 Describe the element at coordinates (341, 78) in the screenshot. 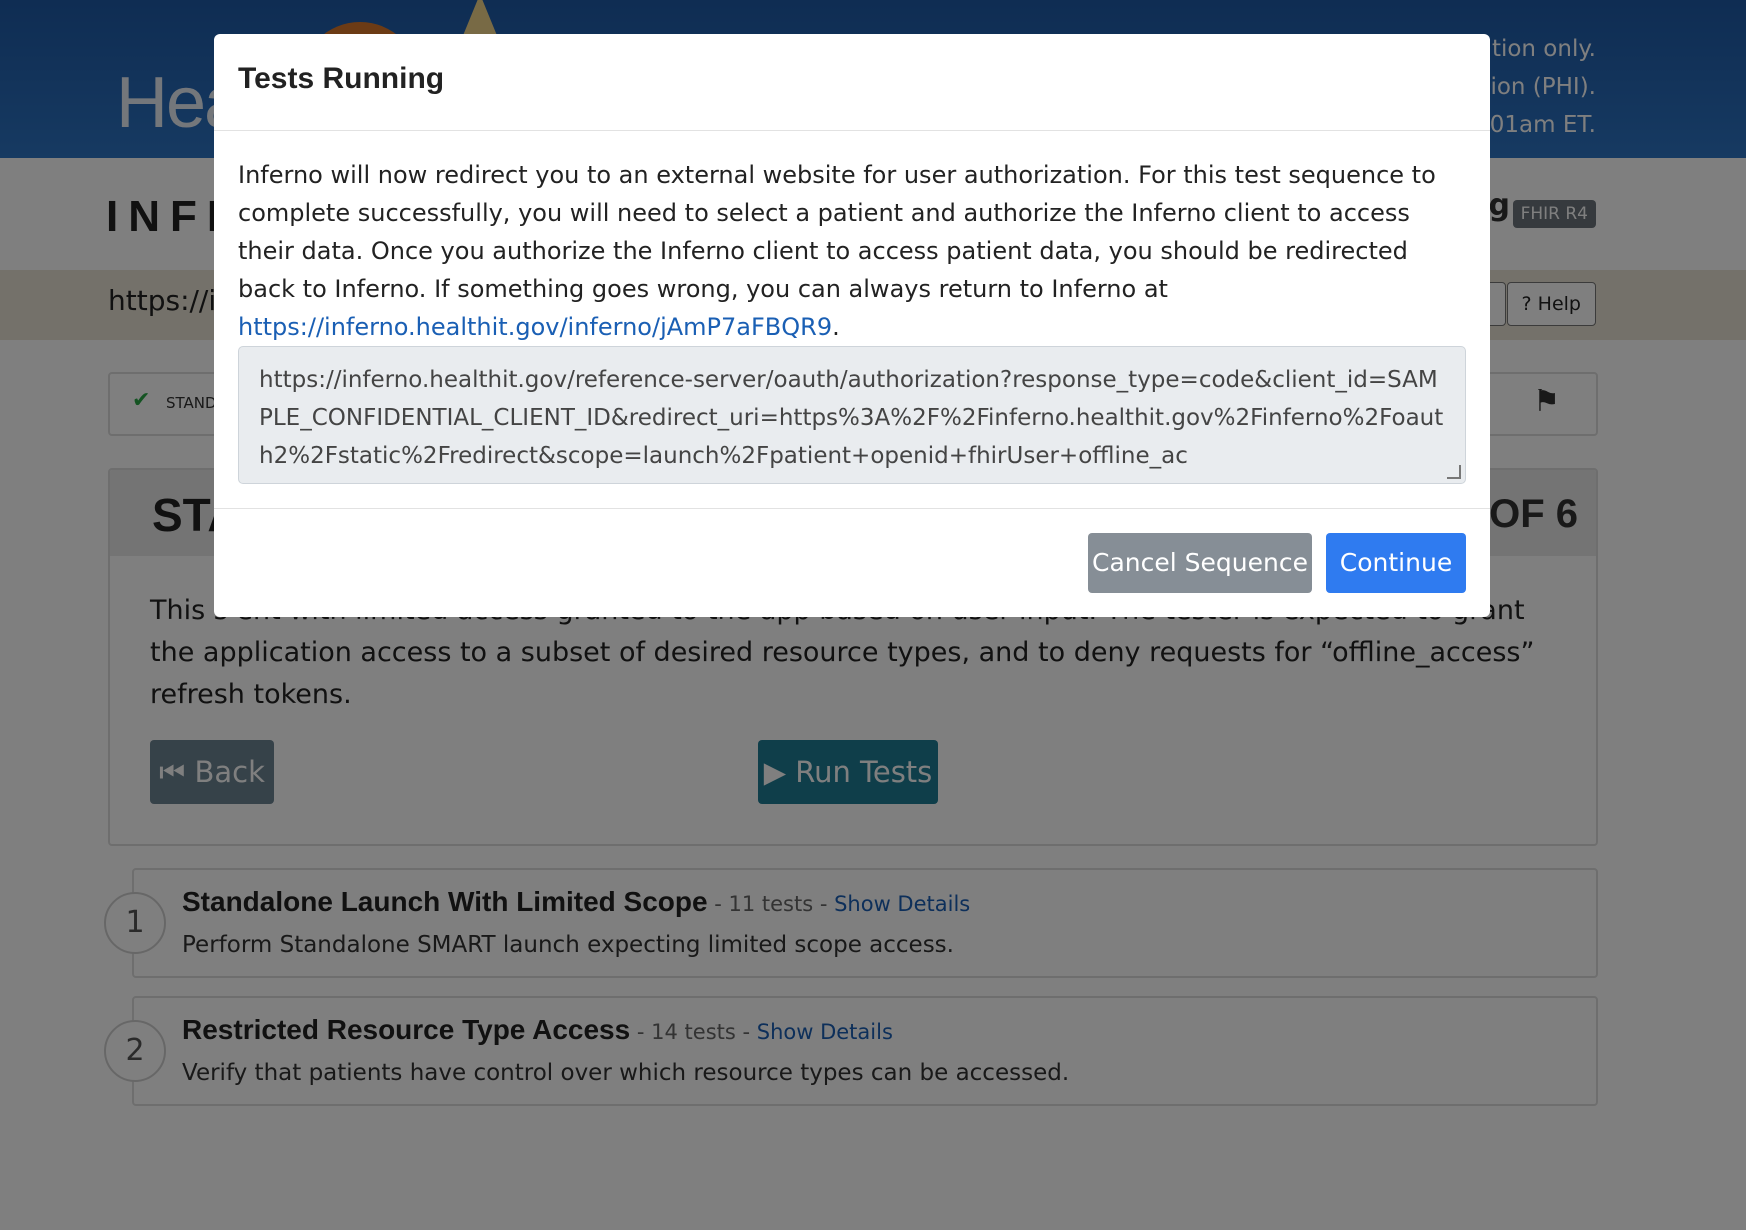

I see `modal-title: Tests Running` at that location.